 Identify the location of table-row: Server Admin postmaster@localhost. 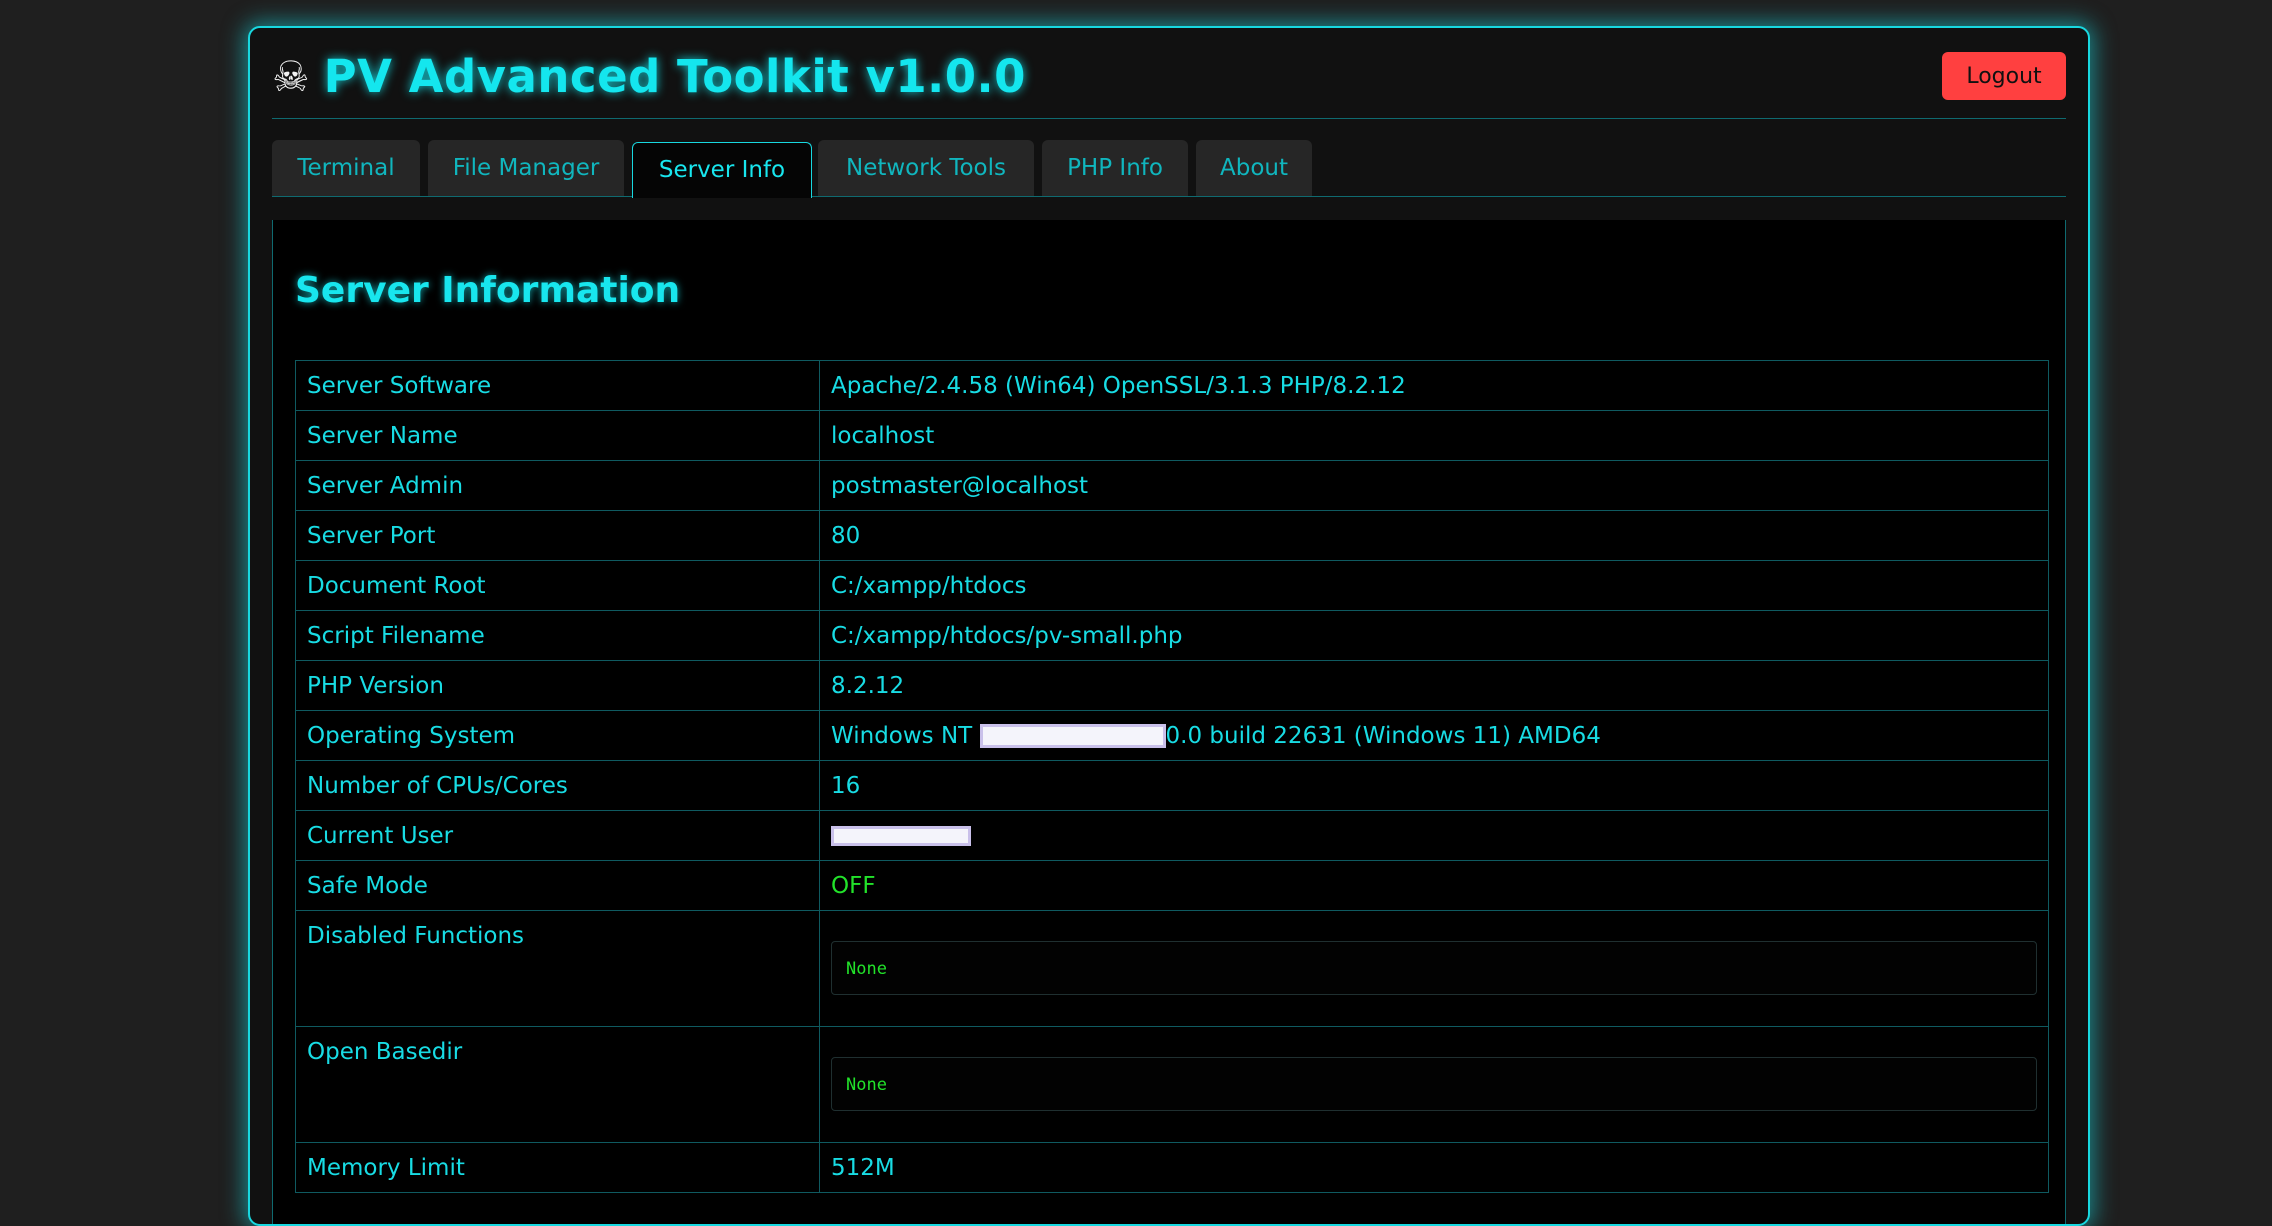
(1172, 485).